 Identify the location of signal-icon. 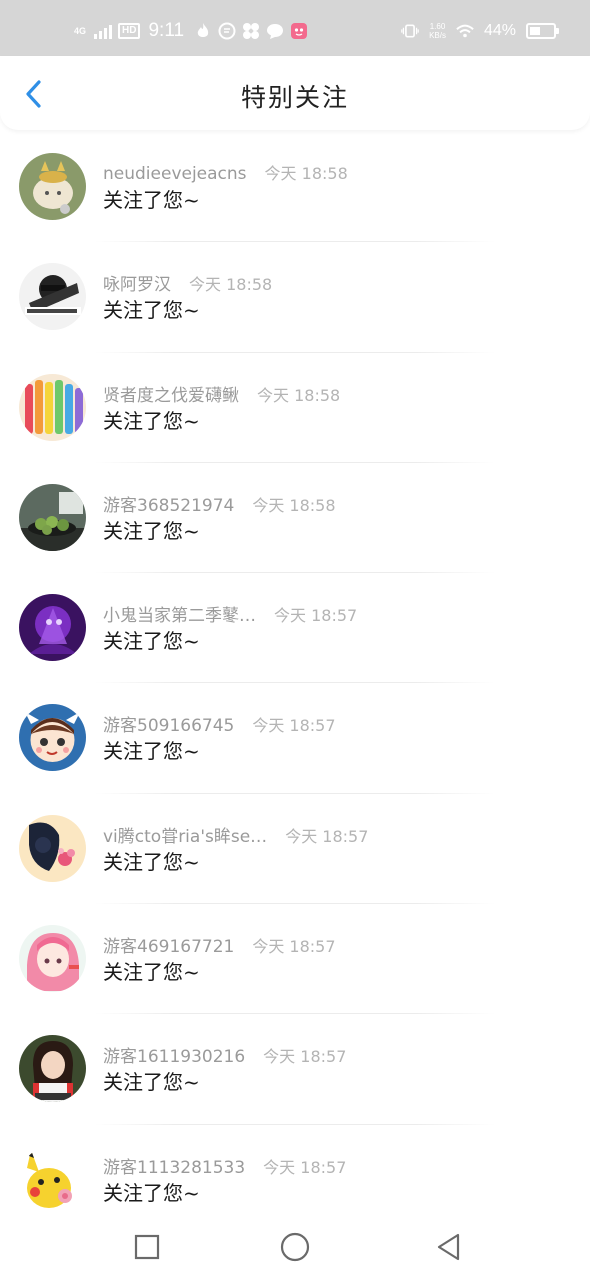
(103, 31).